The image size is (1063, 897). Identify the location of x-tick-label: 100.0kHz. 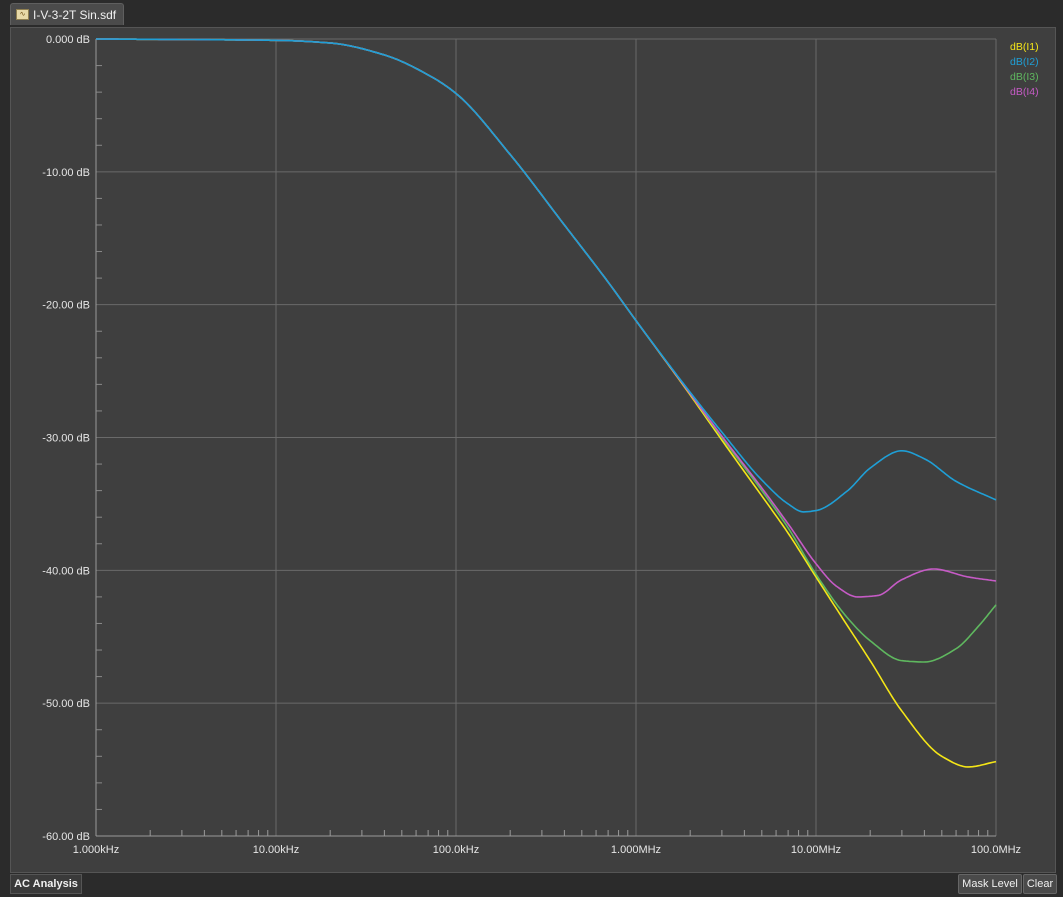
(456, 850).